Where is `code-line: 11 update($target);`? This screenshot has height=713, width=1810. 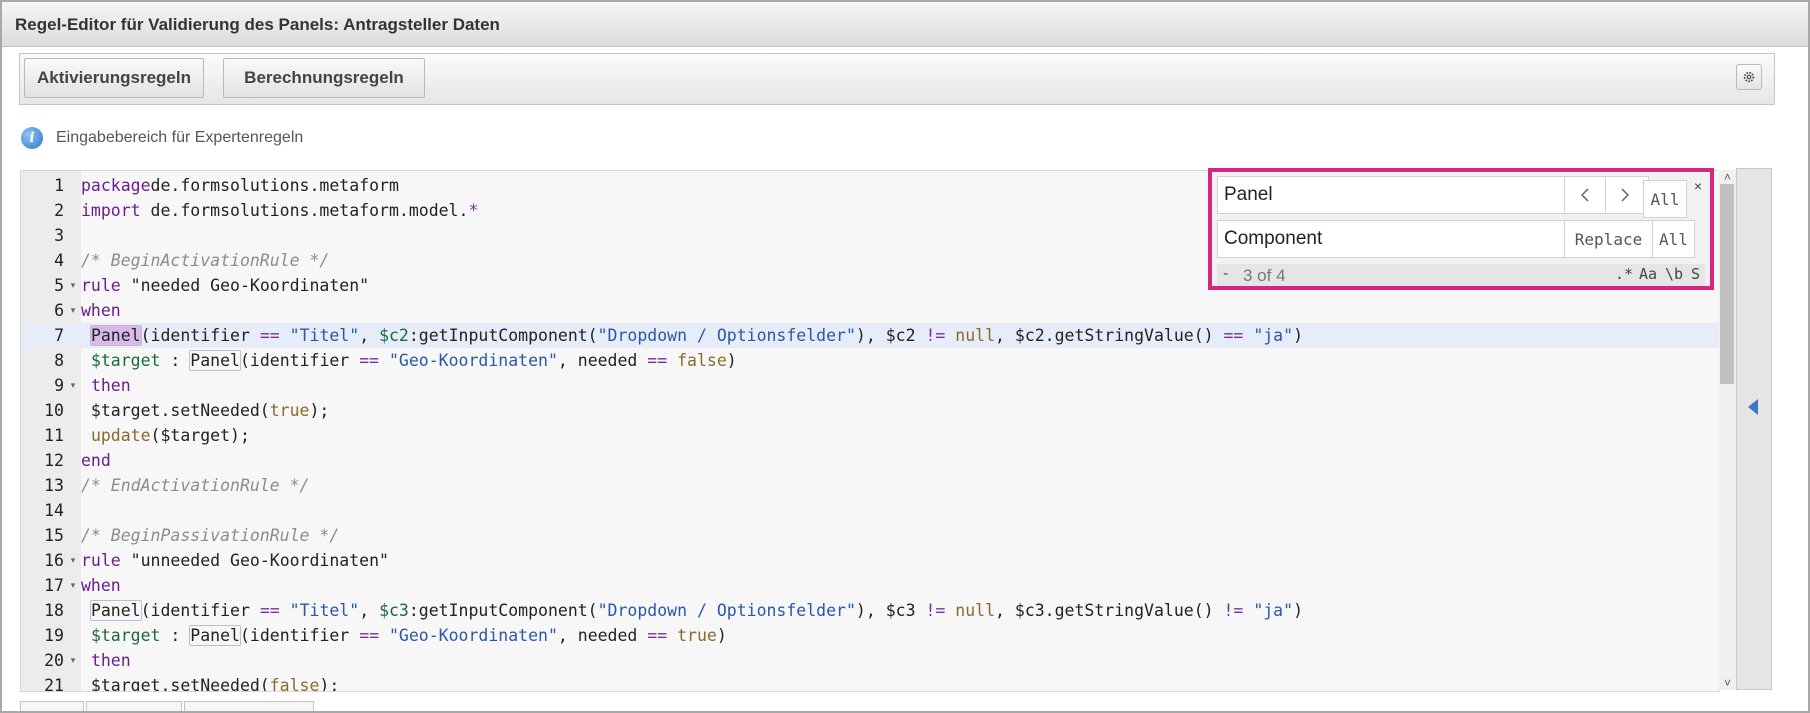 code-line: 11 update($target); is located at coordinates (870, 435).